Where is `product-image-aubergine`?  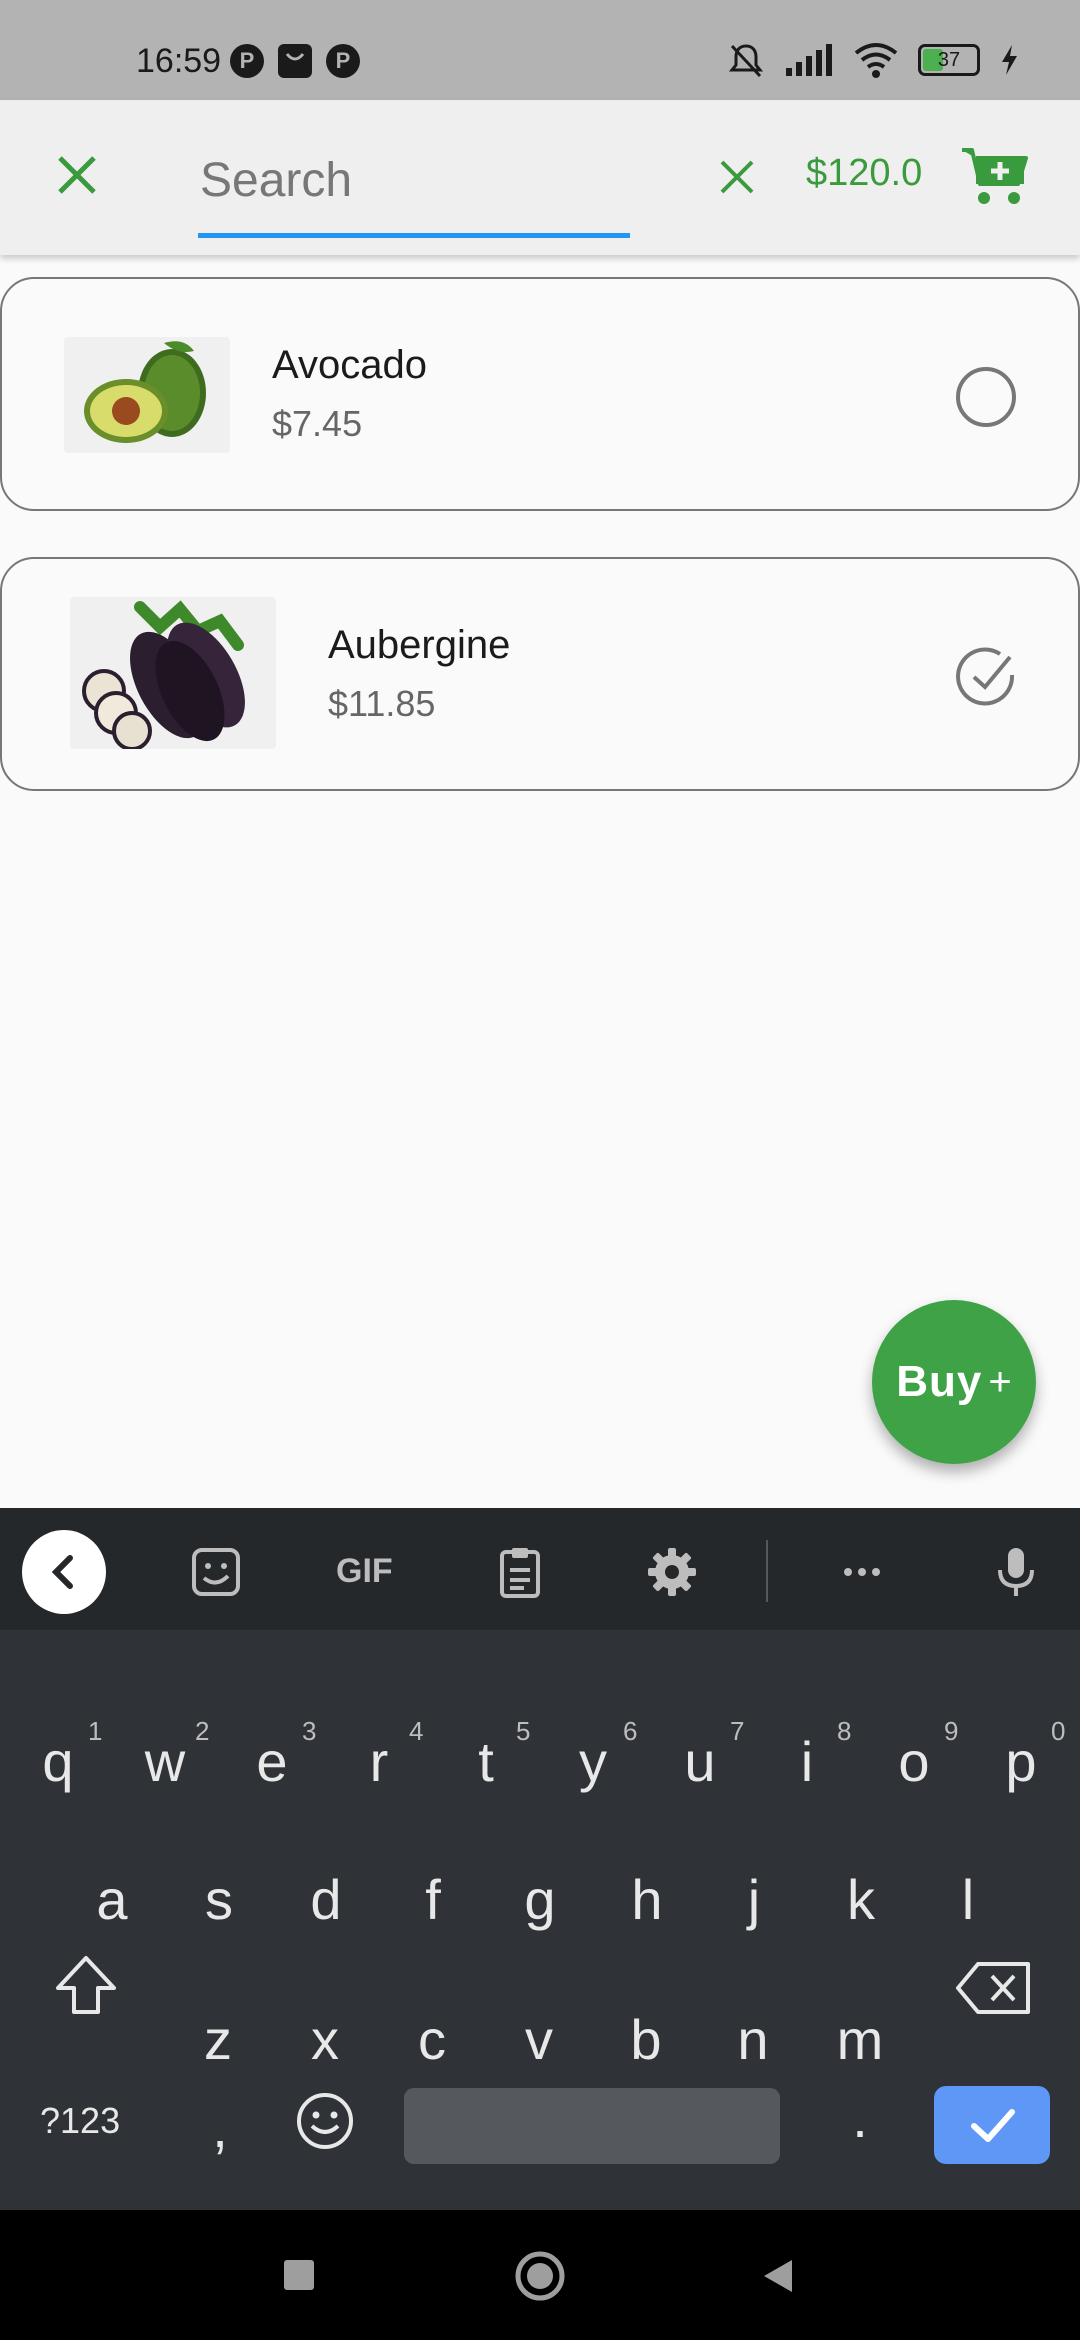
product-image-aubergine is located at coordinates (173, 674).